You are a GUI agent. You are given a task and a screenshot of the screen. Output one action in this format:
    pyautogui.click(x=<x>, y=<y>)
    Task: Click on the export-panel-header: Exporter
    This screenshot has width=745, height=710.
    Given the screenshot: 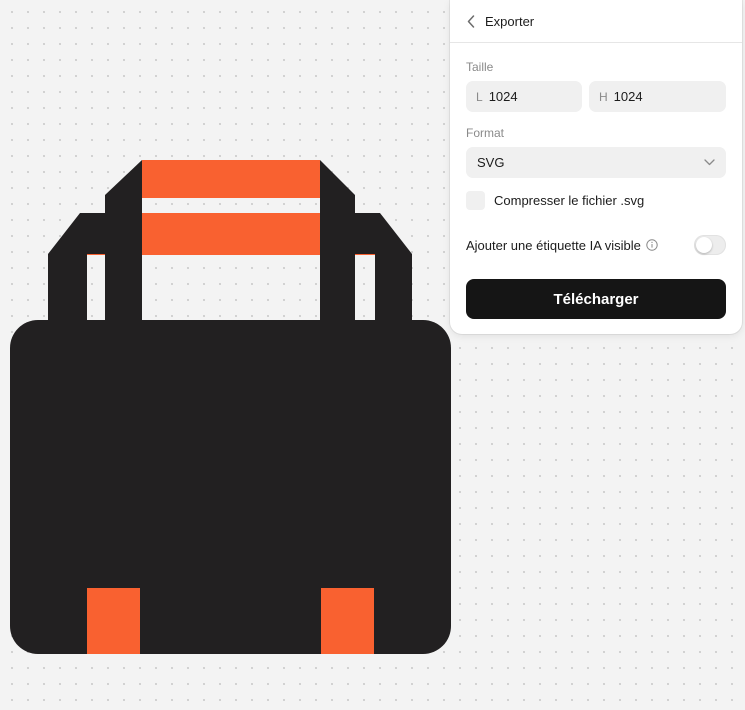 What is the action you would take?
    pyautogui.click(x=596, y=21)
    